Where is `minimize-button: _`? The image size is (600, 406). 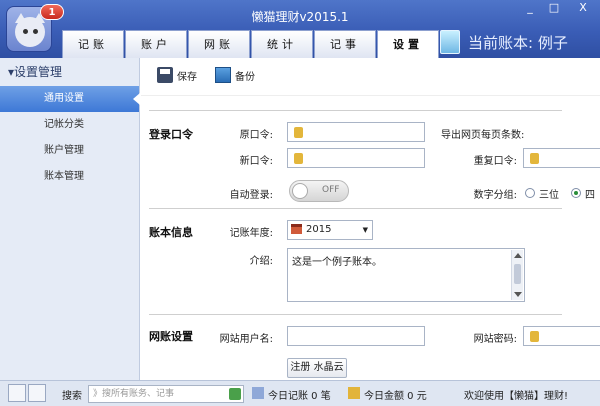
minimize-button: _ is located at coordinates (530, 9).